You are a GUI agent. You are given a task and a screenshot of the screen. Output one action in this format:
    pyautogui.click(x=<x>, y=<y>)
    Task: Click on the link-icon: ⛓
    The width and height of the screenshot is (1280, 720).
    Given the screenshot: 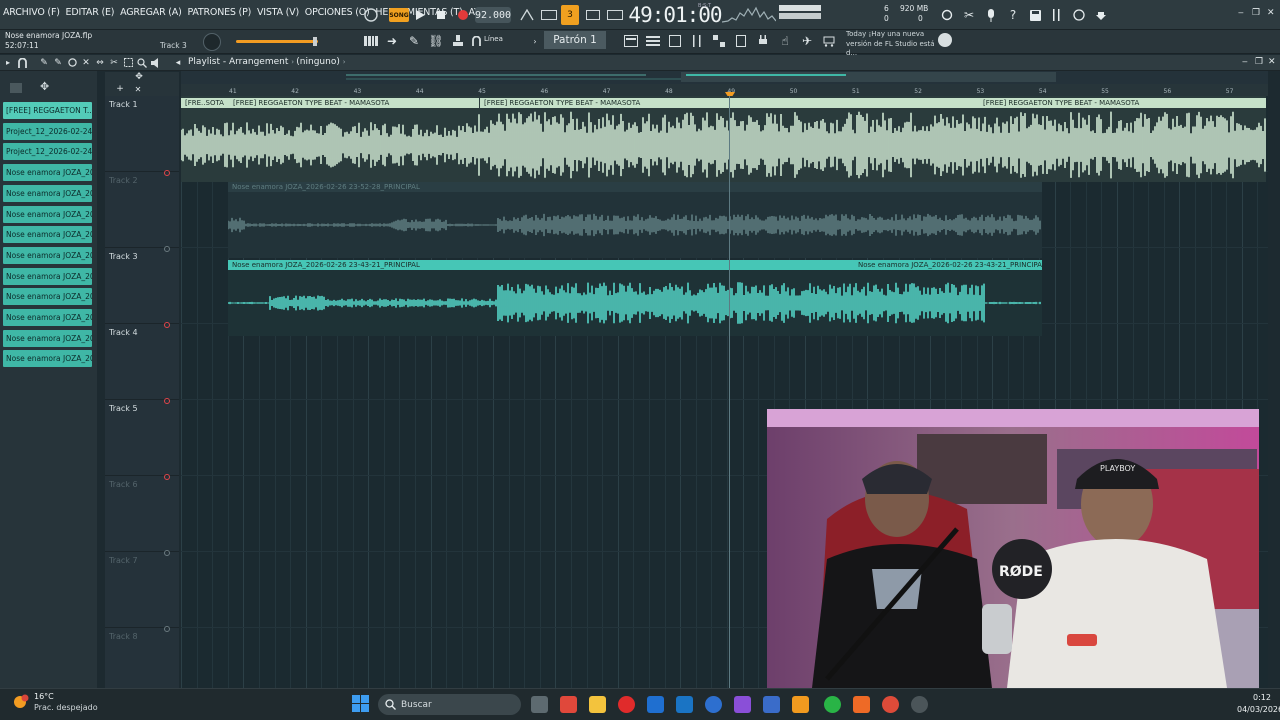 What is the action you would take?
    pyautogui.click(x=436, y=41)
    